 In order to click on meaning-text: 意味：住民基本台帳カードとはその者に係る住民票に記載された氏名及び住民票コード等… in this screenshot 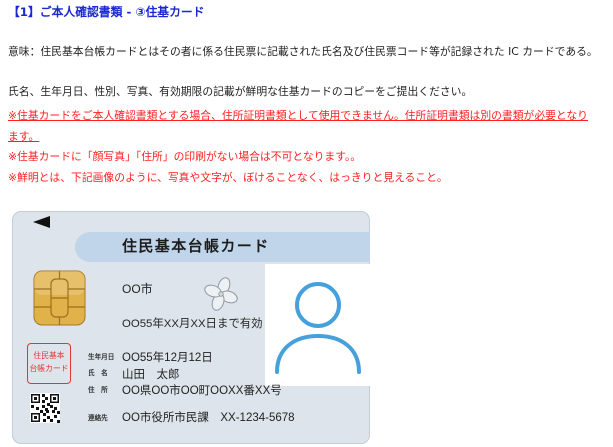, I will do `click(303, 51)`.